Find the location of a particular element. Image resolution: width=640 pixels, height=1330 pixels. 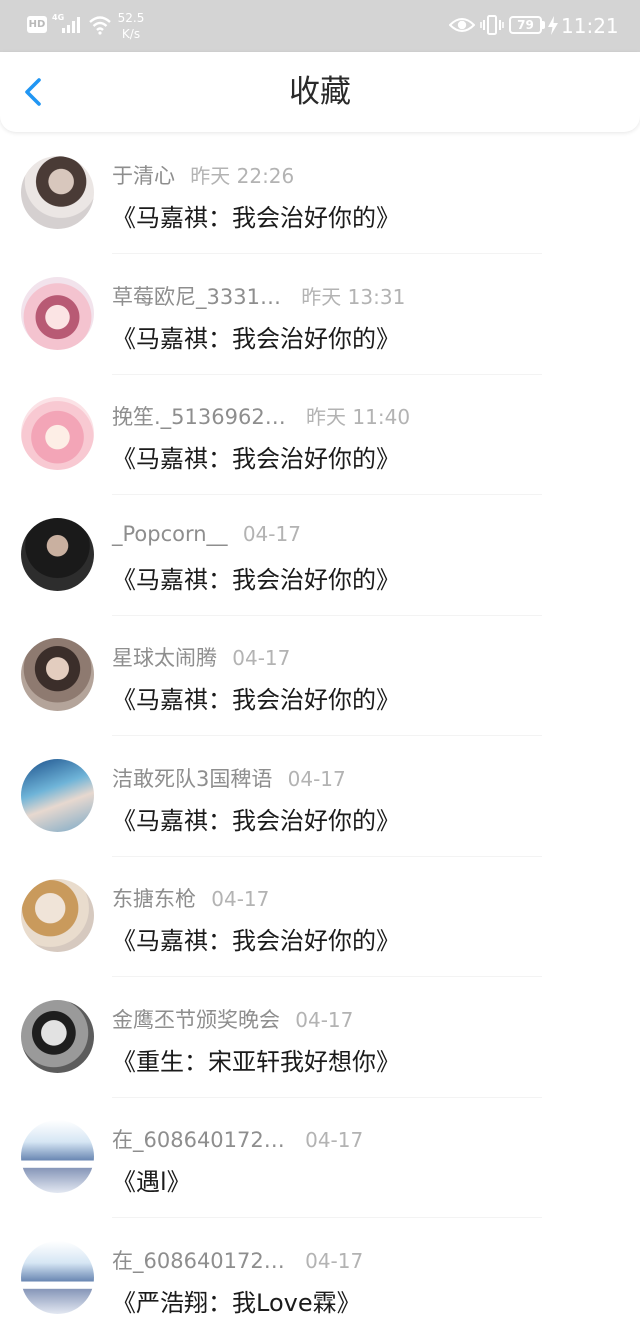

hd-badge: HD is located at coordinates (37, 24).